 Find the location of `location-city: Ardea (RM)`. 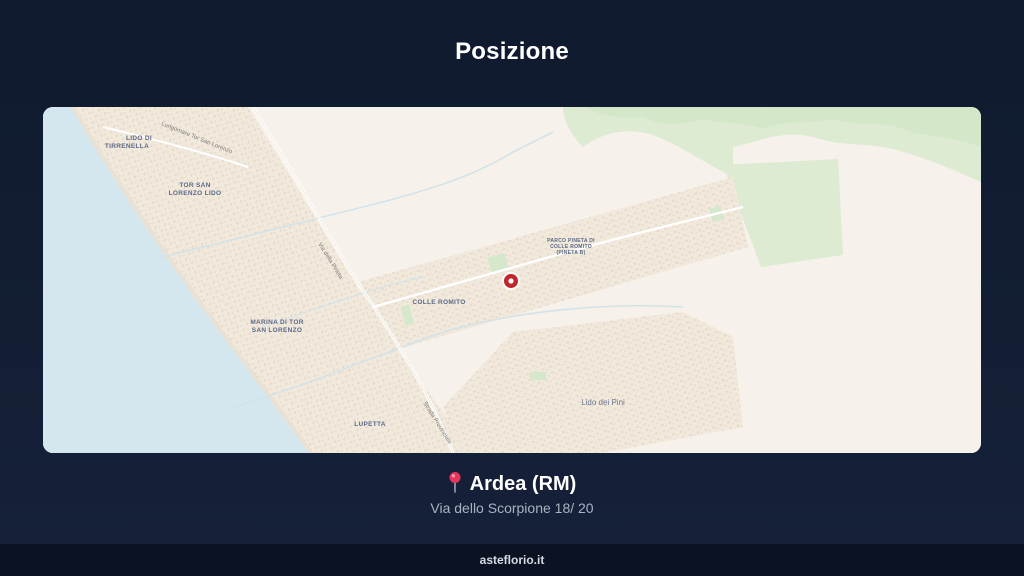

location-city: Ardea (RM) is located at coordinates (523, 484).